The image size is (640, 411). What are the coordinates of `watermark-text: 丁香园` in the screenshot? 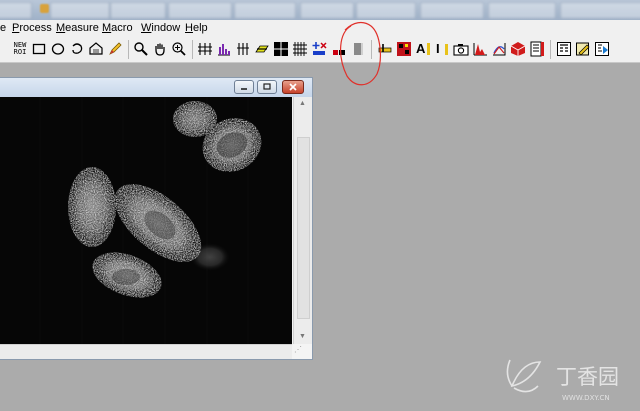 It's located at (587, 377).